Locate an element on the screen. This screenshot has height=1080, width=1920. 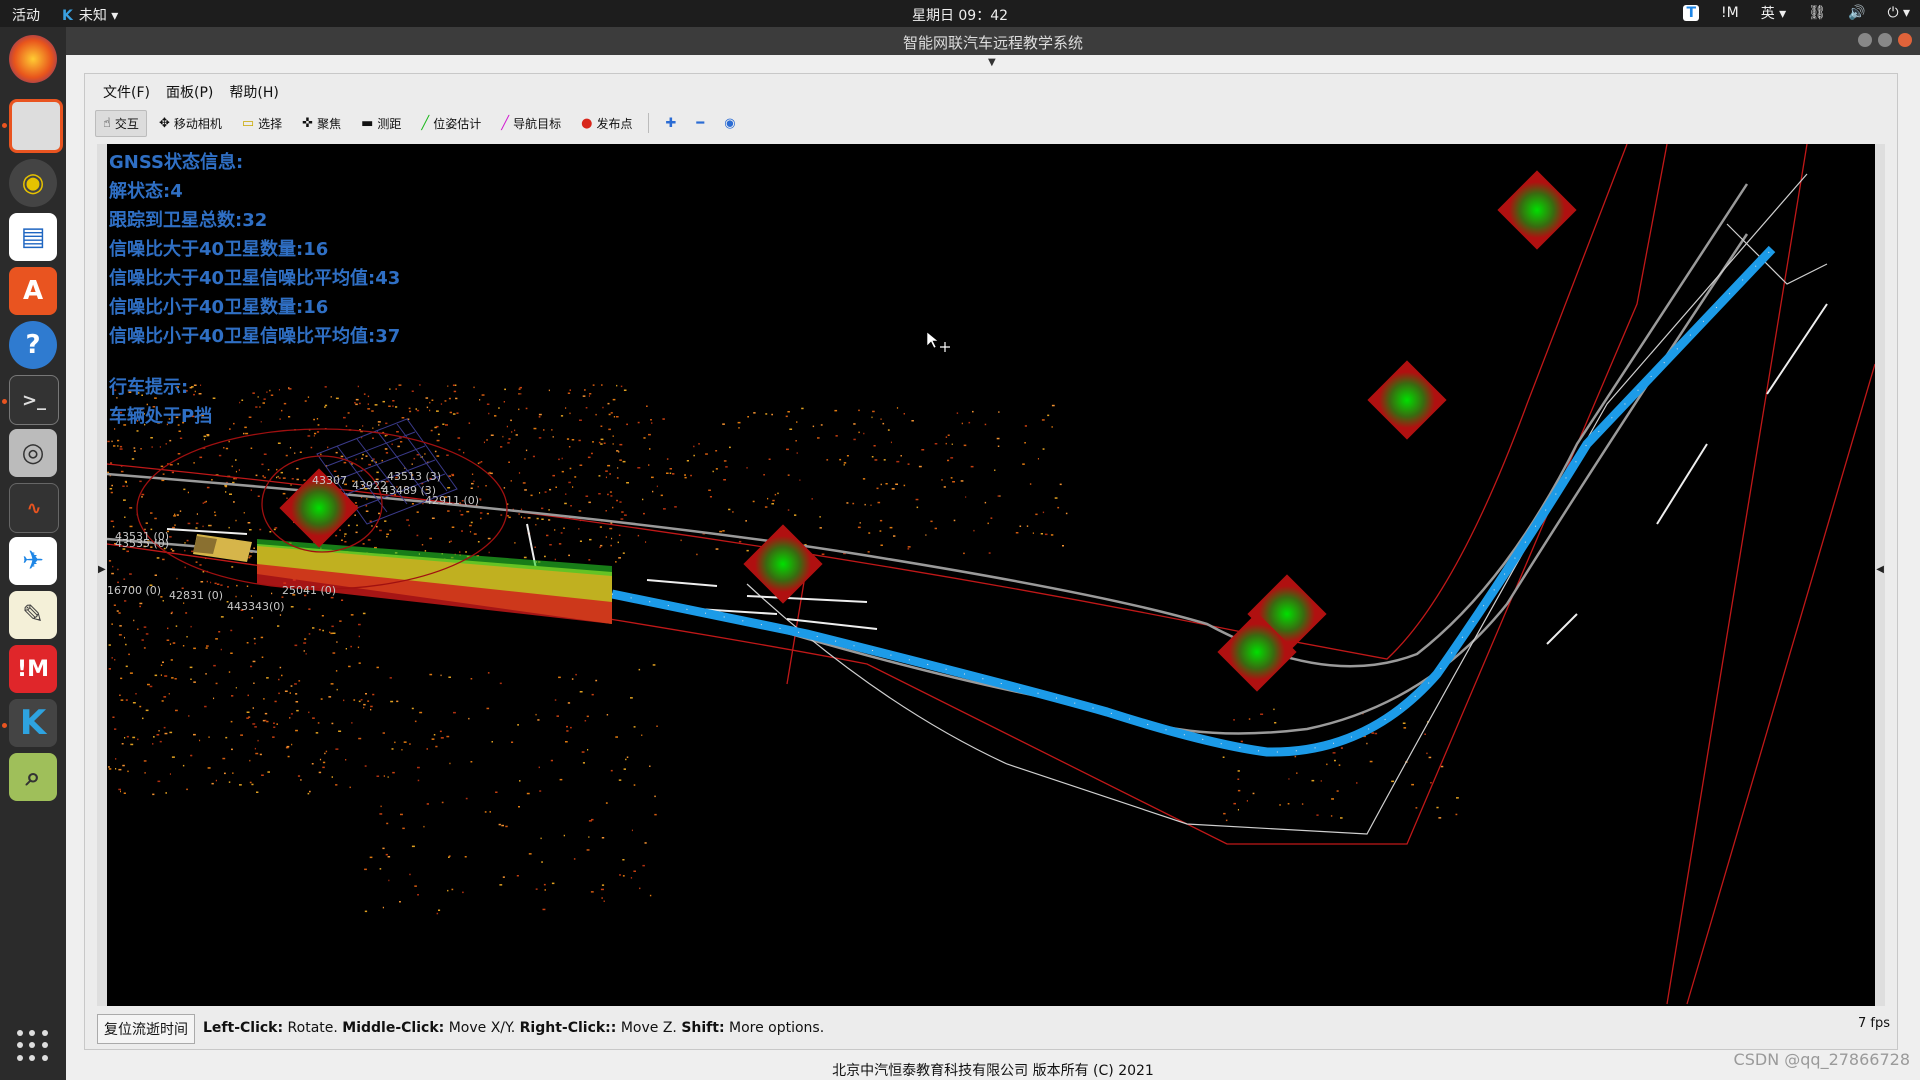
mi-tray-icon: !M is located at coordinates (1730, 13).